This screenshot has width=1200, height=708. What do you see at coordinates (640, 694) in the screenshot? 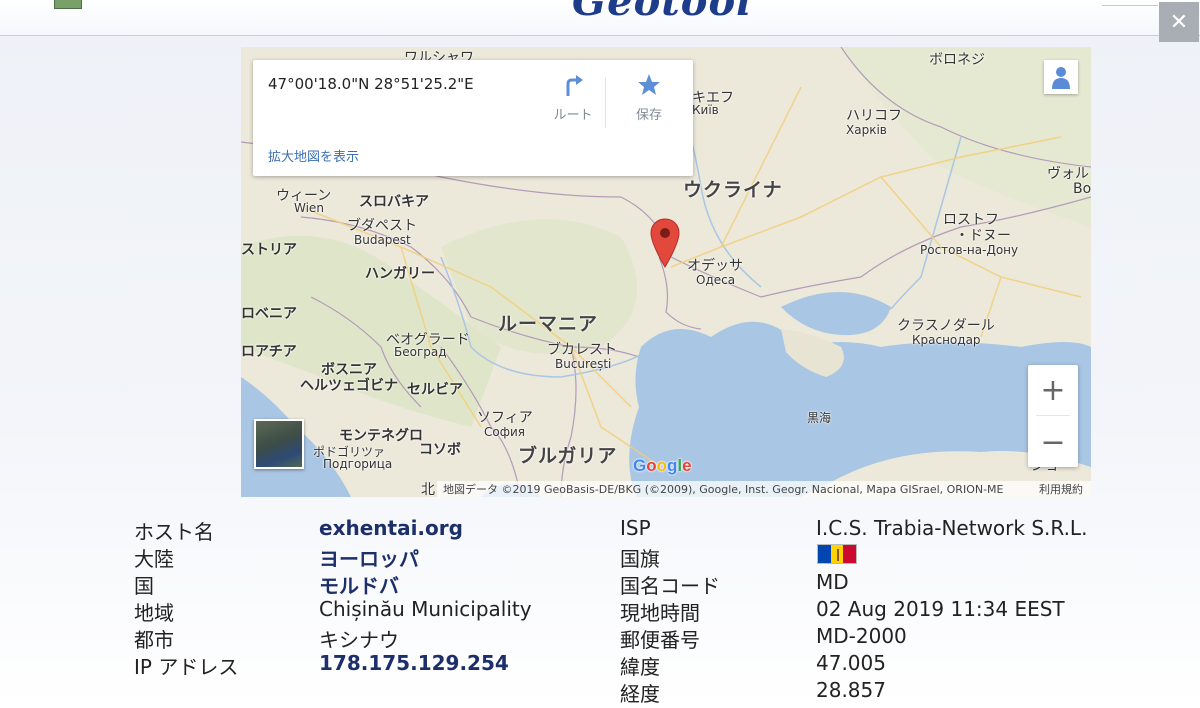
I see `longitude-label: 経度` at bounding box center [640, 694].